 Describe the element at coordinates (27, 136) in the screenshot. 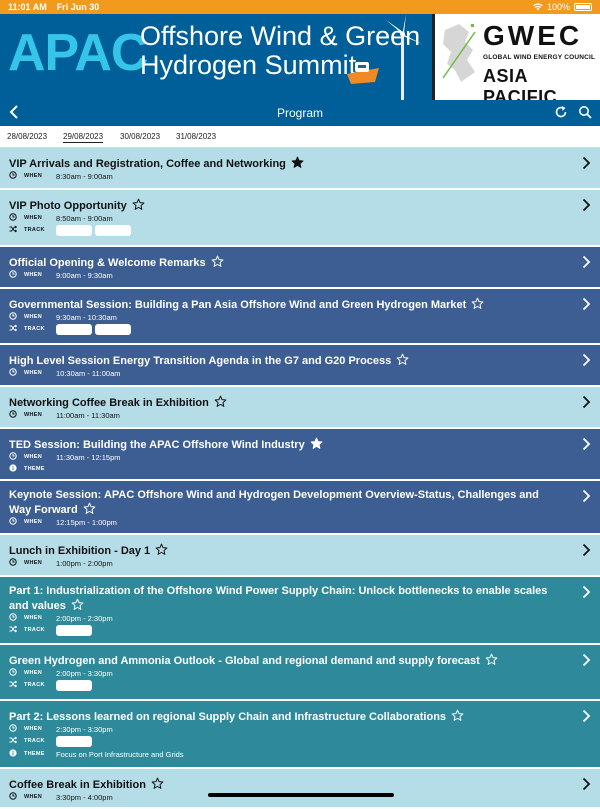

I see `date-tab: 28/08/2023` at that location.